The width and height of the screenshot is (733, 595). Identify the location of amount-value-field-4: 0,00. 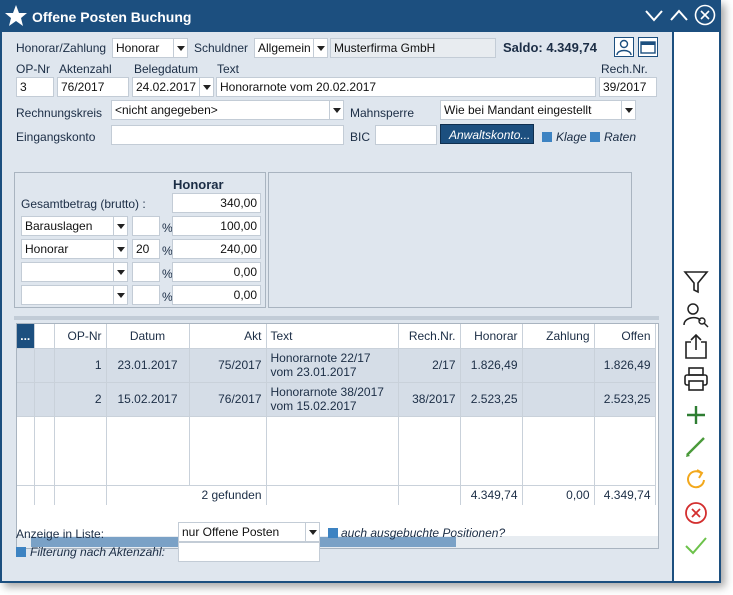
(216, 295).